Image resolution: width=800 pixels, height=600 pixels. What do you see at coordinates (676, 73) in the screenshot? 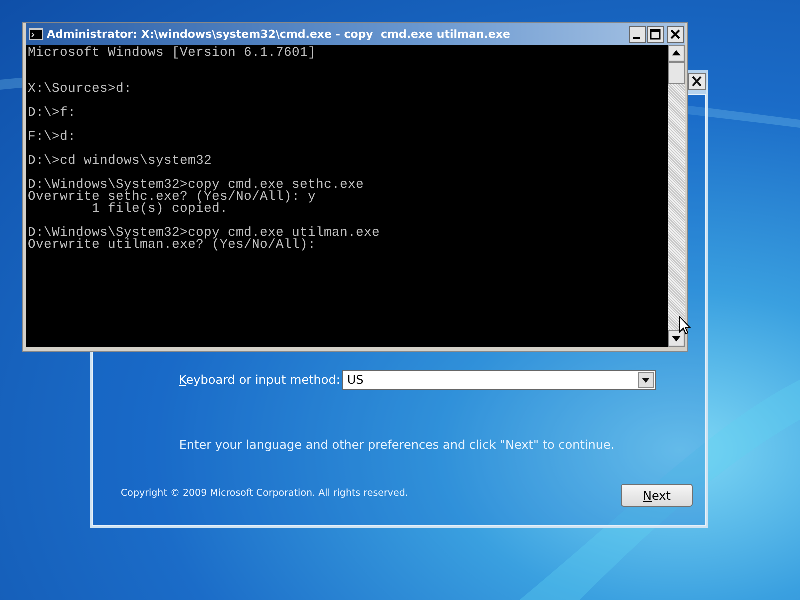
I see `scroll-thumb` at bounding box center [676, 73].